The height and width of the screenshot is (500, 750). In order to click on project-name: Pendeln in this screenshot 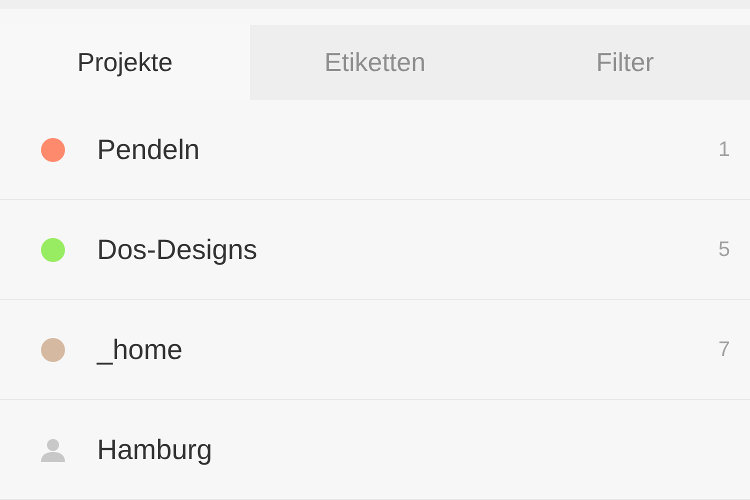, I will do `click(149, 149)`.